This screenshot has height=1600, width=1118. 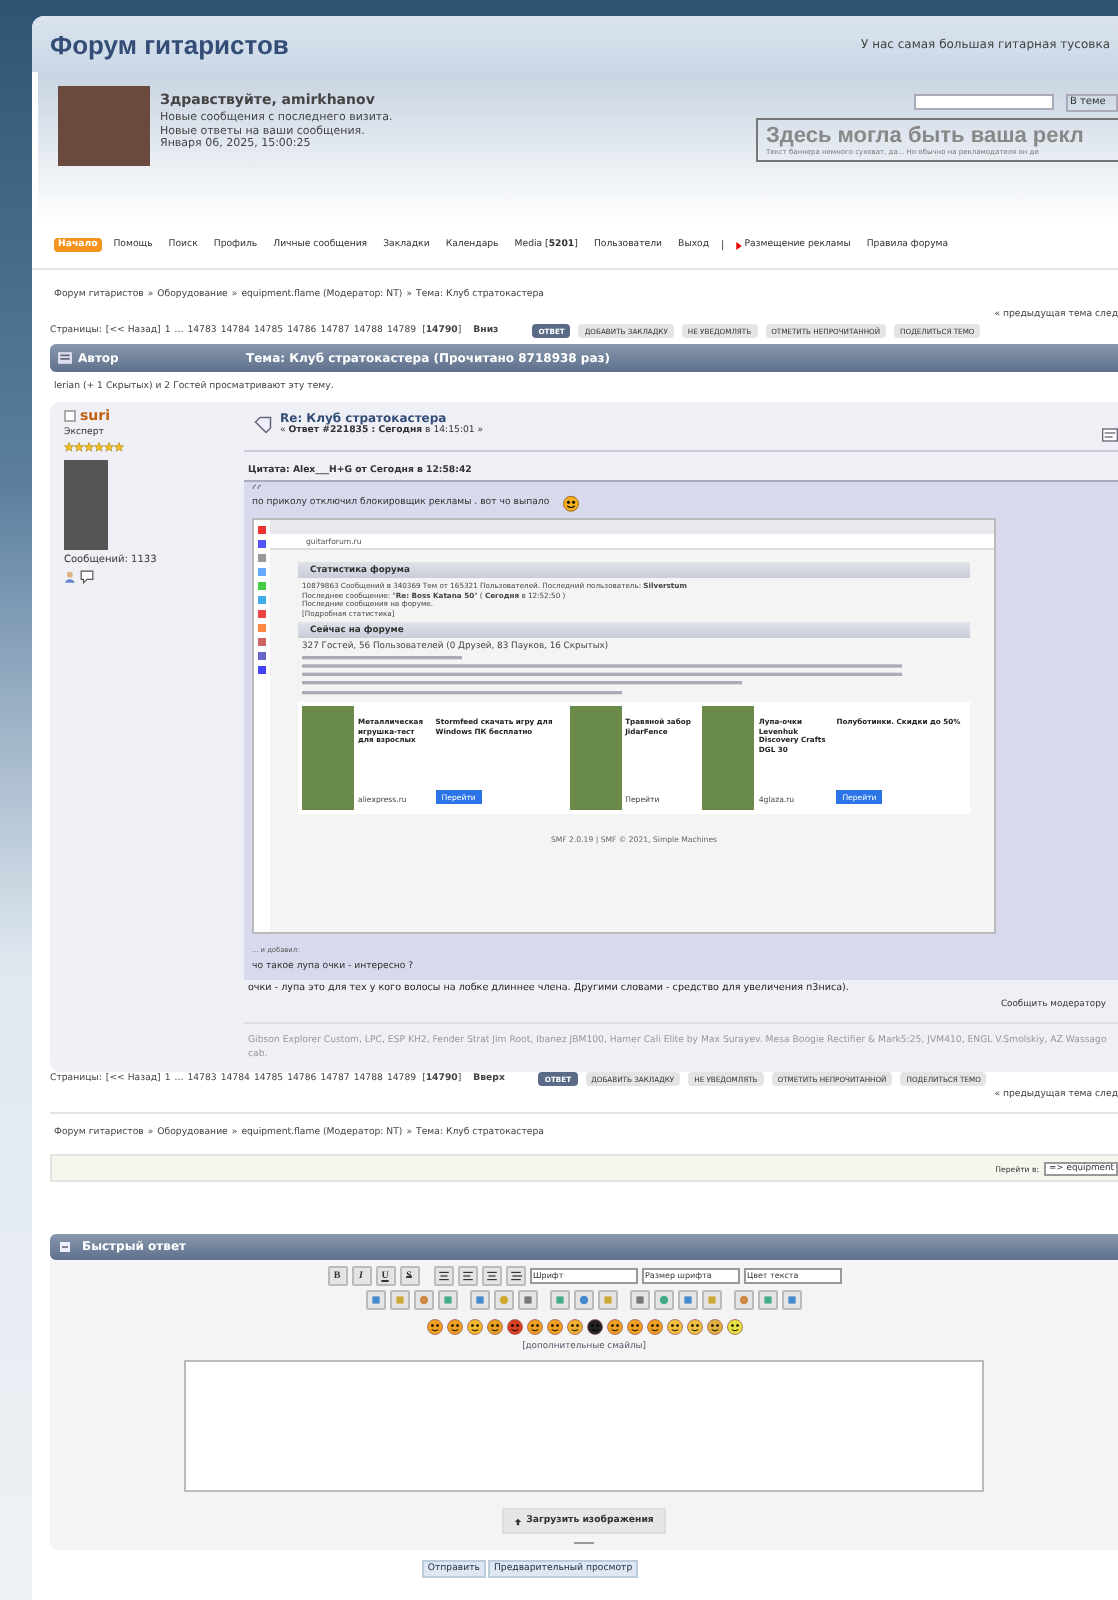 I want to click on avatar-placeholder, so click(x=86, y=505).